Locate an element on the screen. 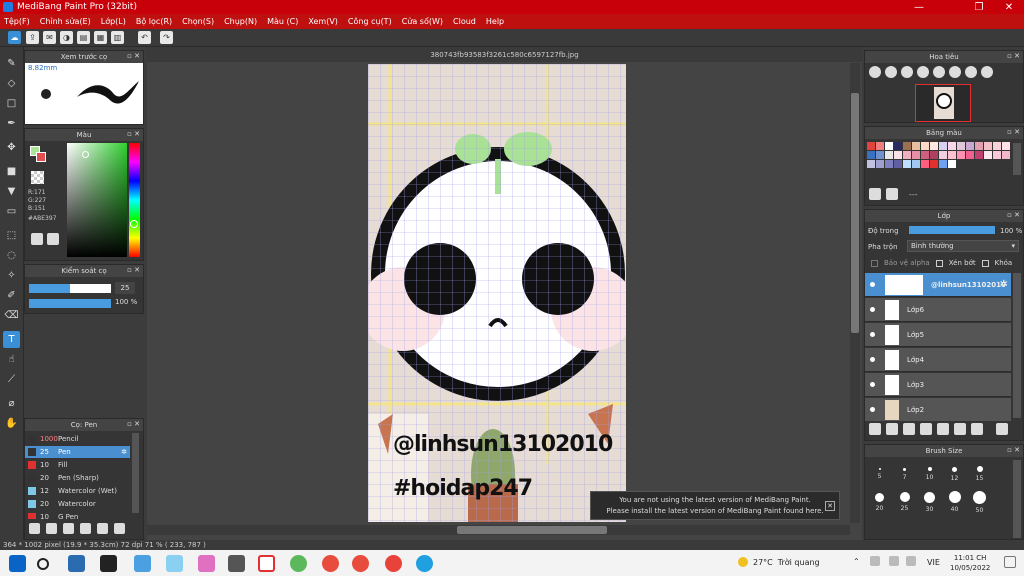  brush-size-slider is located at coordinates (70, 288).